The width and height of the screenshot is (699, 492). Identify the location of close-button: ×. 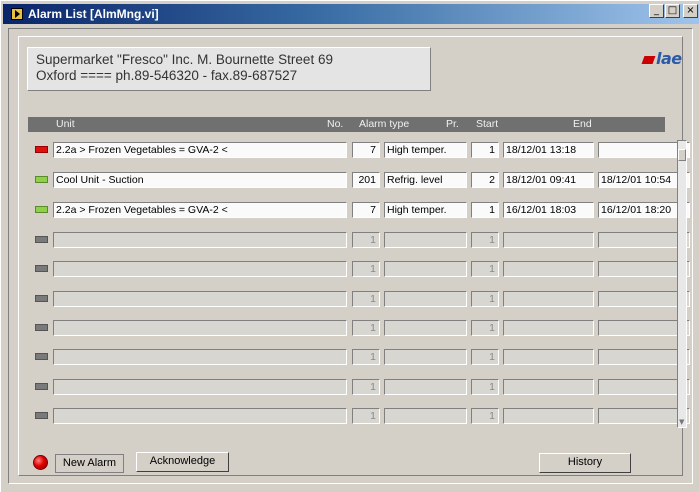
(690, 11).